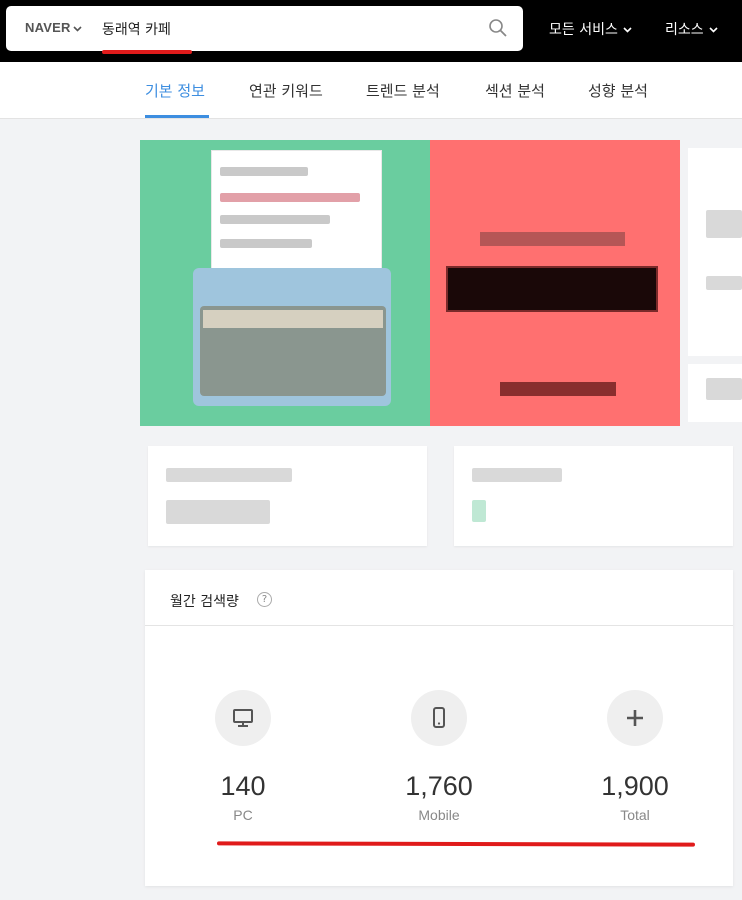 The height and width of the screenshot is (900, 742). Describe the element at coordinates (147, 52) in the screenshot. I see `query-highlight-underline` at that location.